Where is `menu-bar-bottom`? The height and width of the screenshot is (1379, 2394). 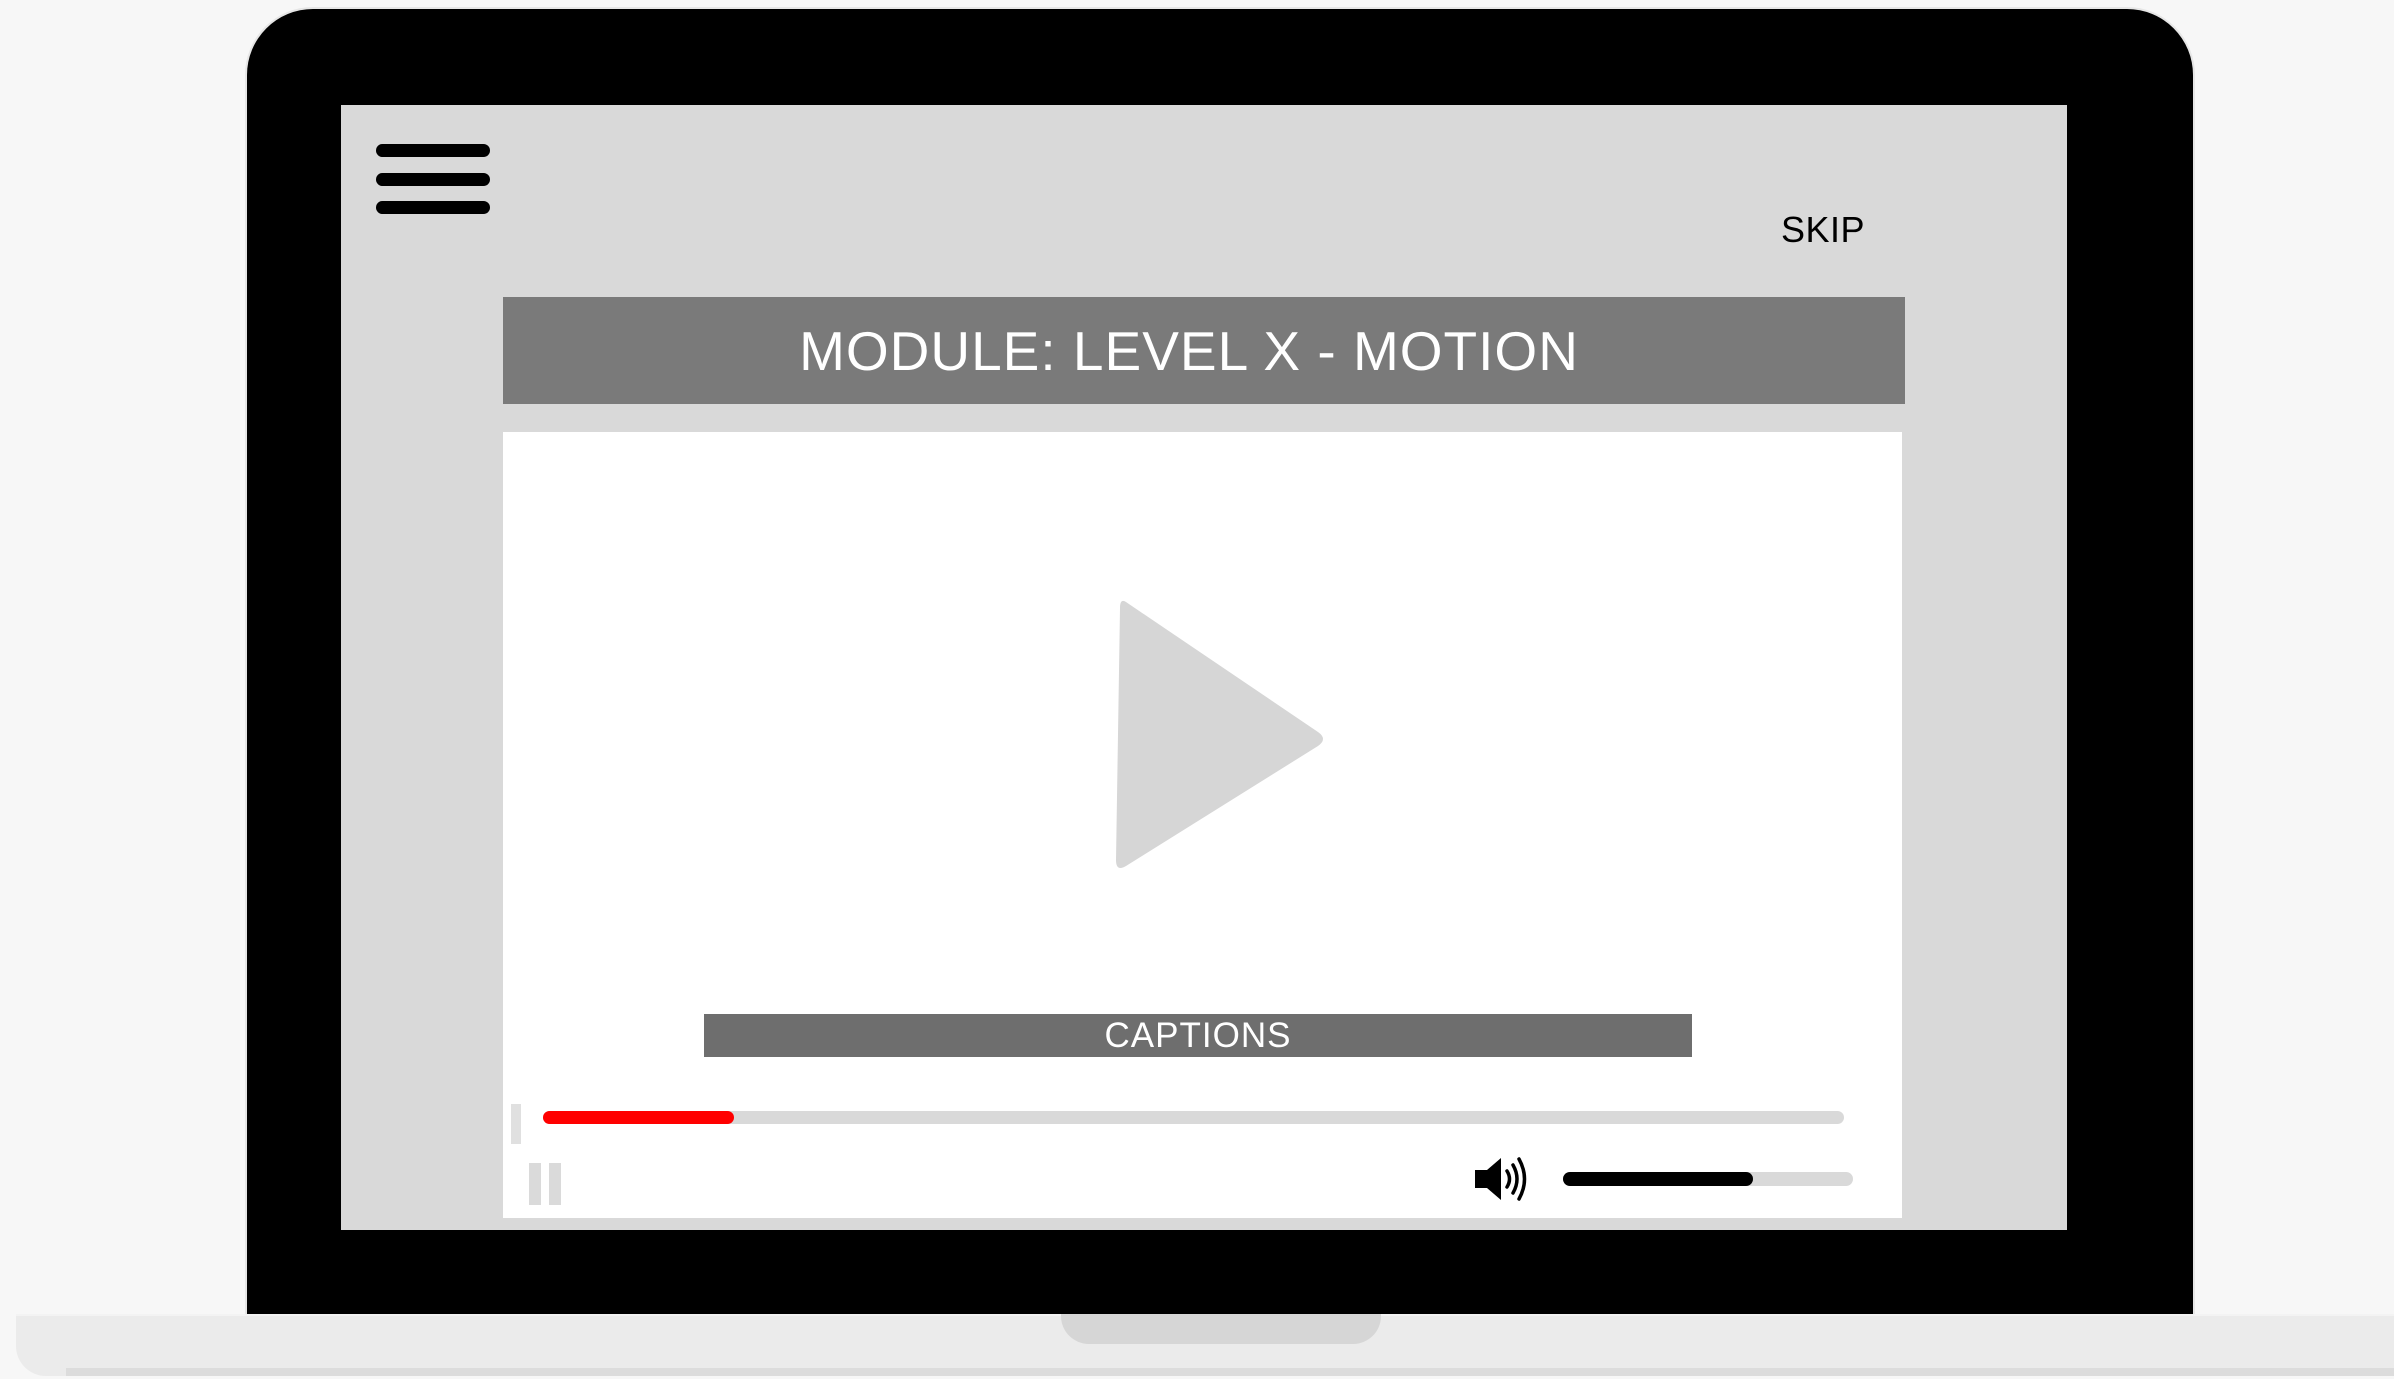 menu-bar-bottom is located at coordinates (433, 207).